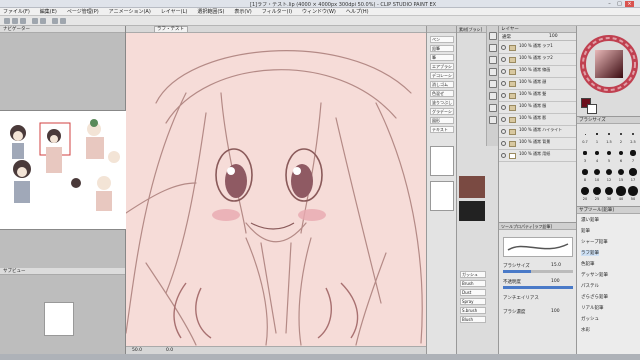 Image resolution: width=640 pixels, height=360 pixels. What do you see at coordinates (357, 11) in the screenshot?
I see `menu-help: ヘルプ(H)` at bounding box center [357, 11].